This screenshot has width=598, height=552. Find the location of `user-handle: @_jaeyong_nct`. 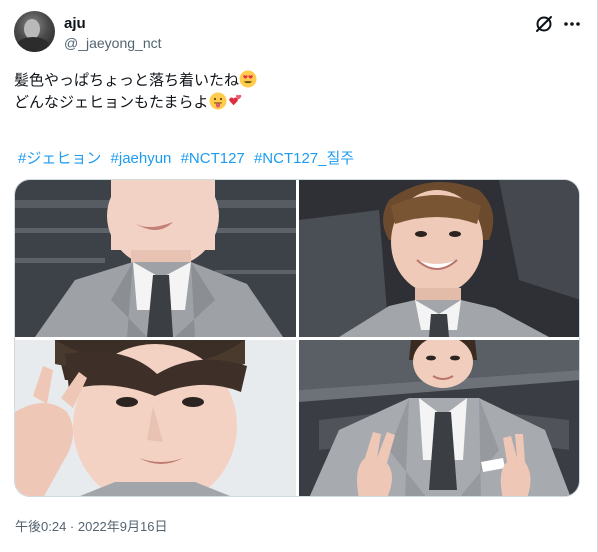

user-handle: @_jaeyong_nct is located at coordinates (113, 43).